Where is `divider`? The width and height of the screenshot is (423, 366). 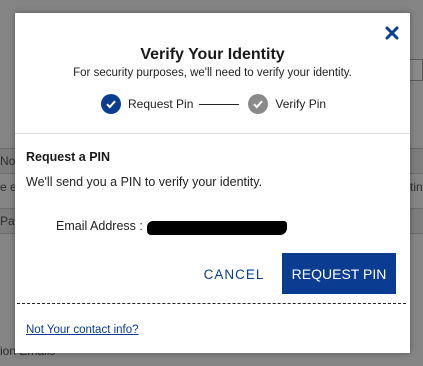
divider is located at coordinates (212, 133).